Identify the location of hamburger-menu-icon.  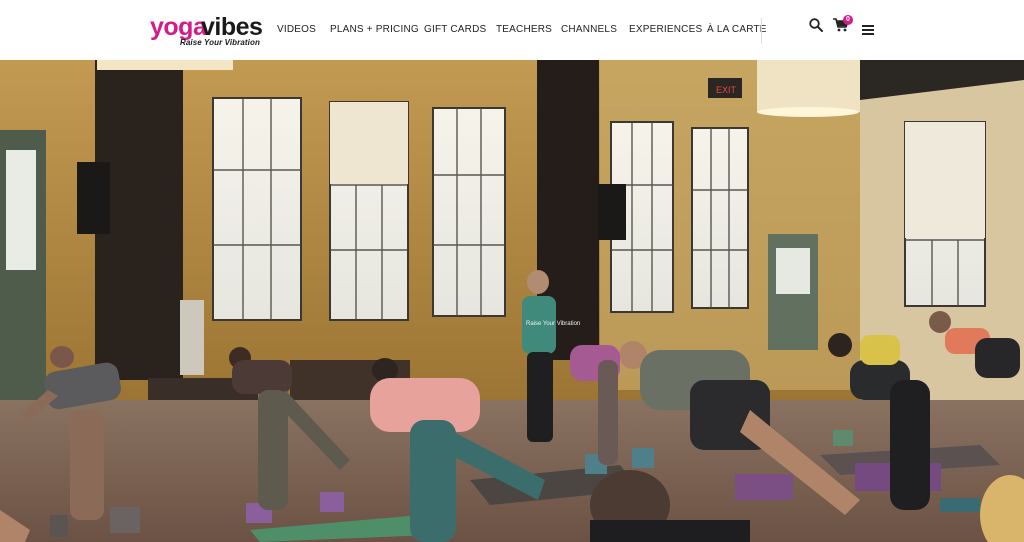
(868, 28).